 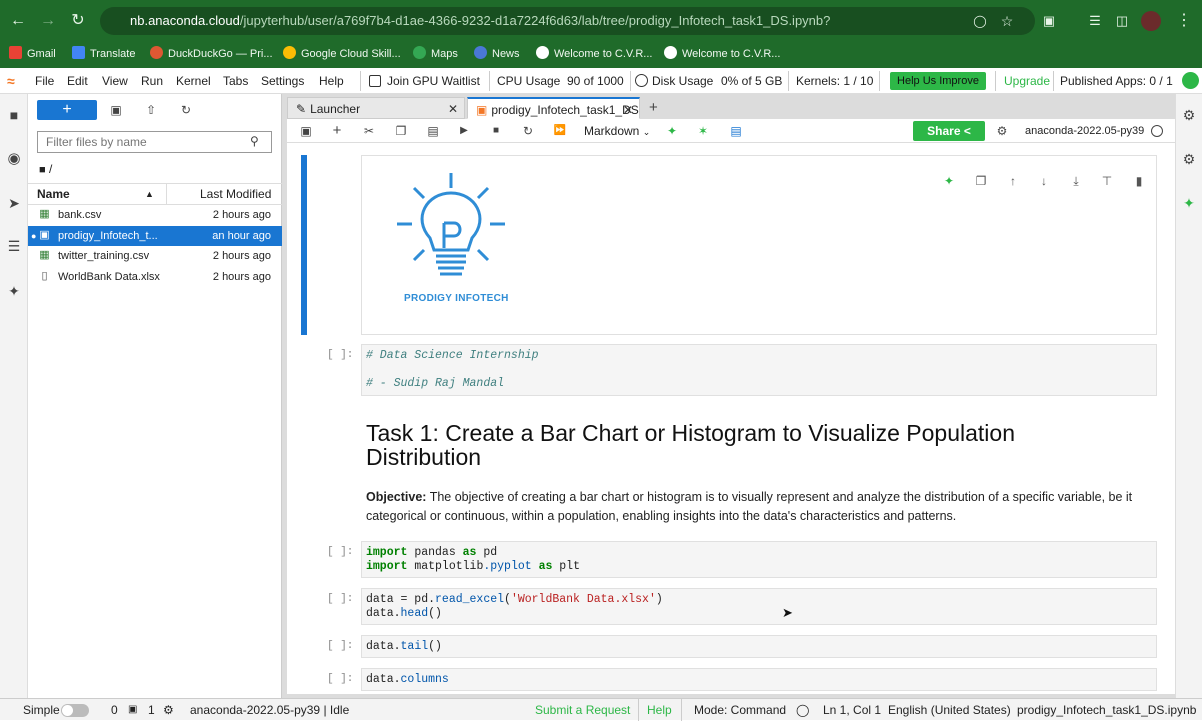 What do you see at coordinates (1095, 21) in the screenshot?
I see `media-icon: ☰` at bounding box center [1095, 21].